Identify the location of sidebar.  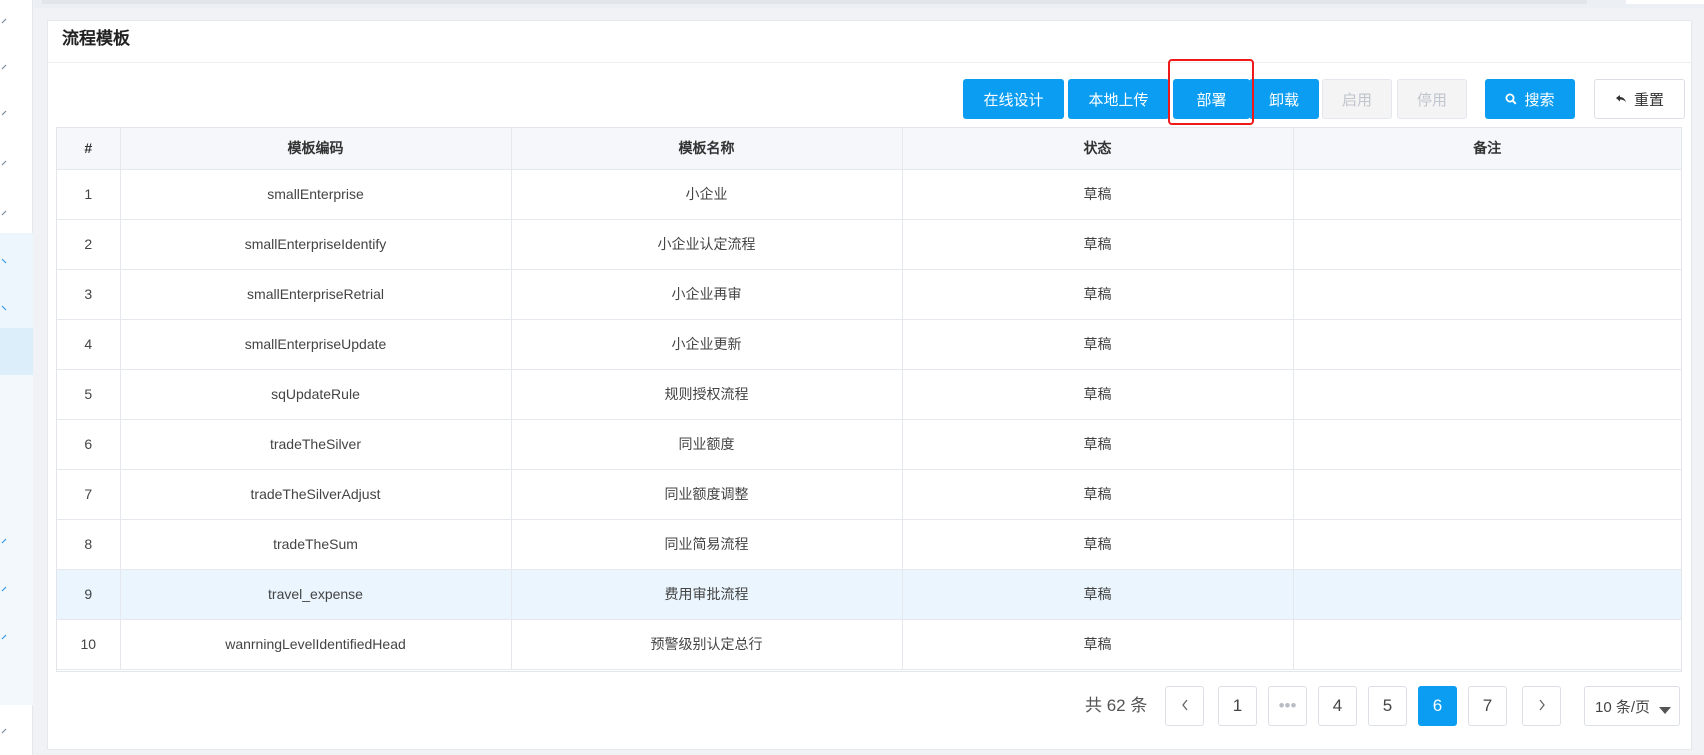
(16, 377).